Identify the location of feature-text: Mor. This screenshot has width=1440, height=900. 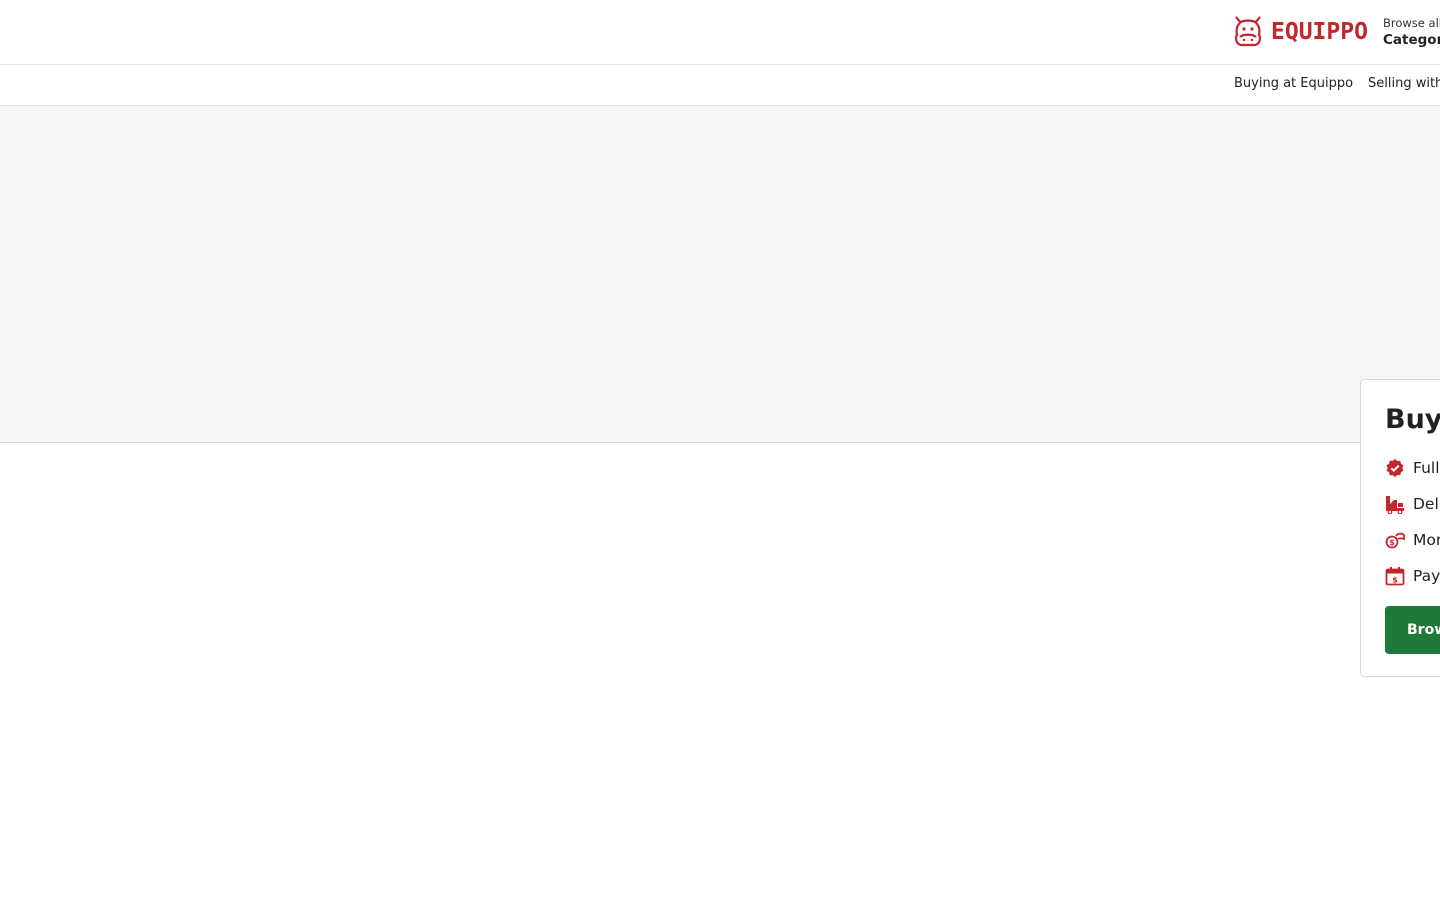
(1426, 540).